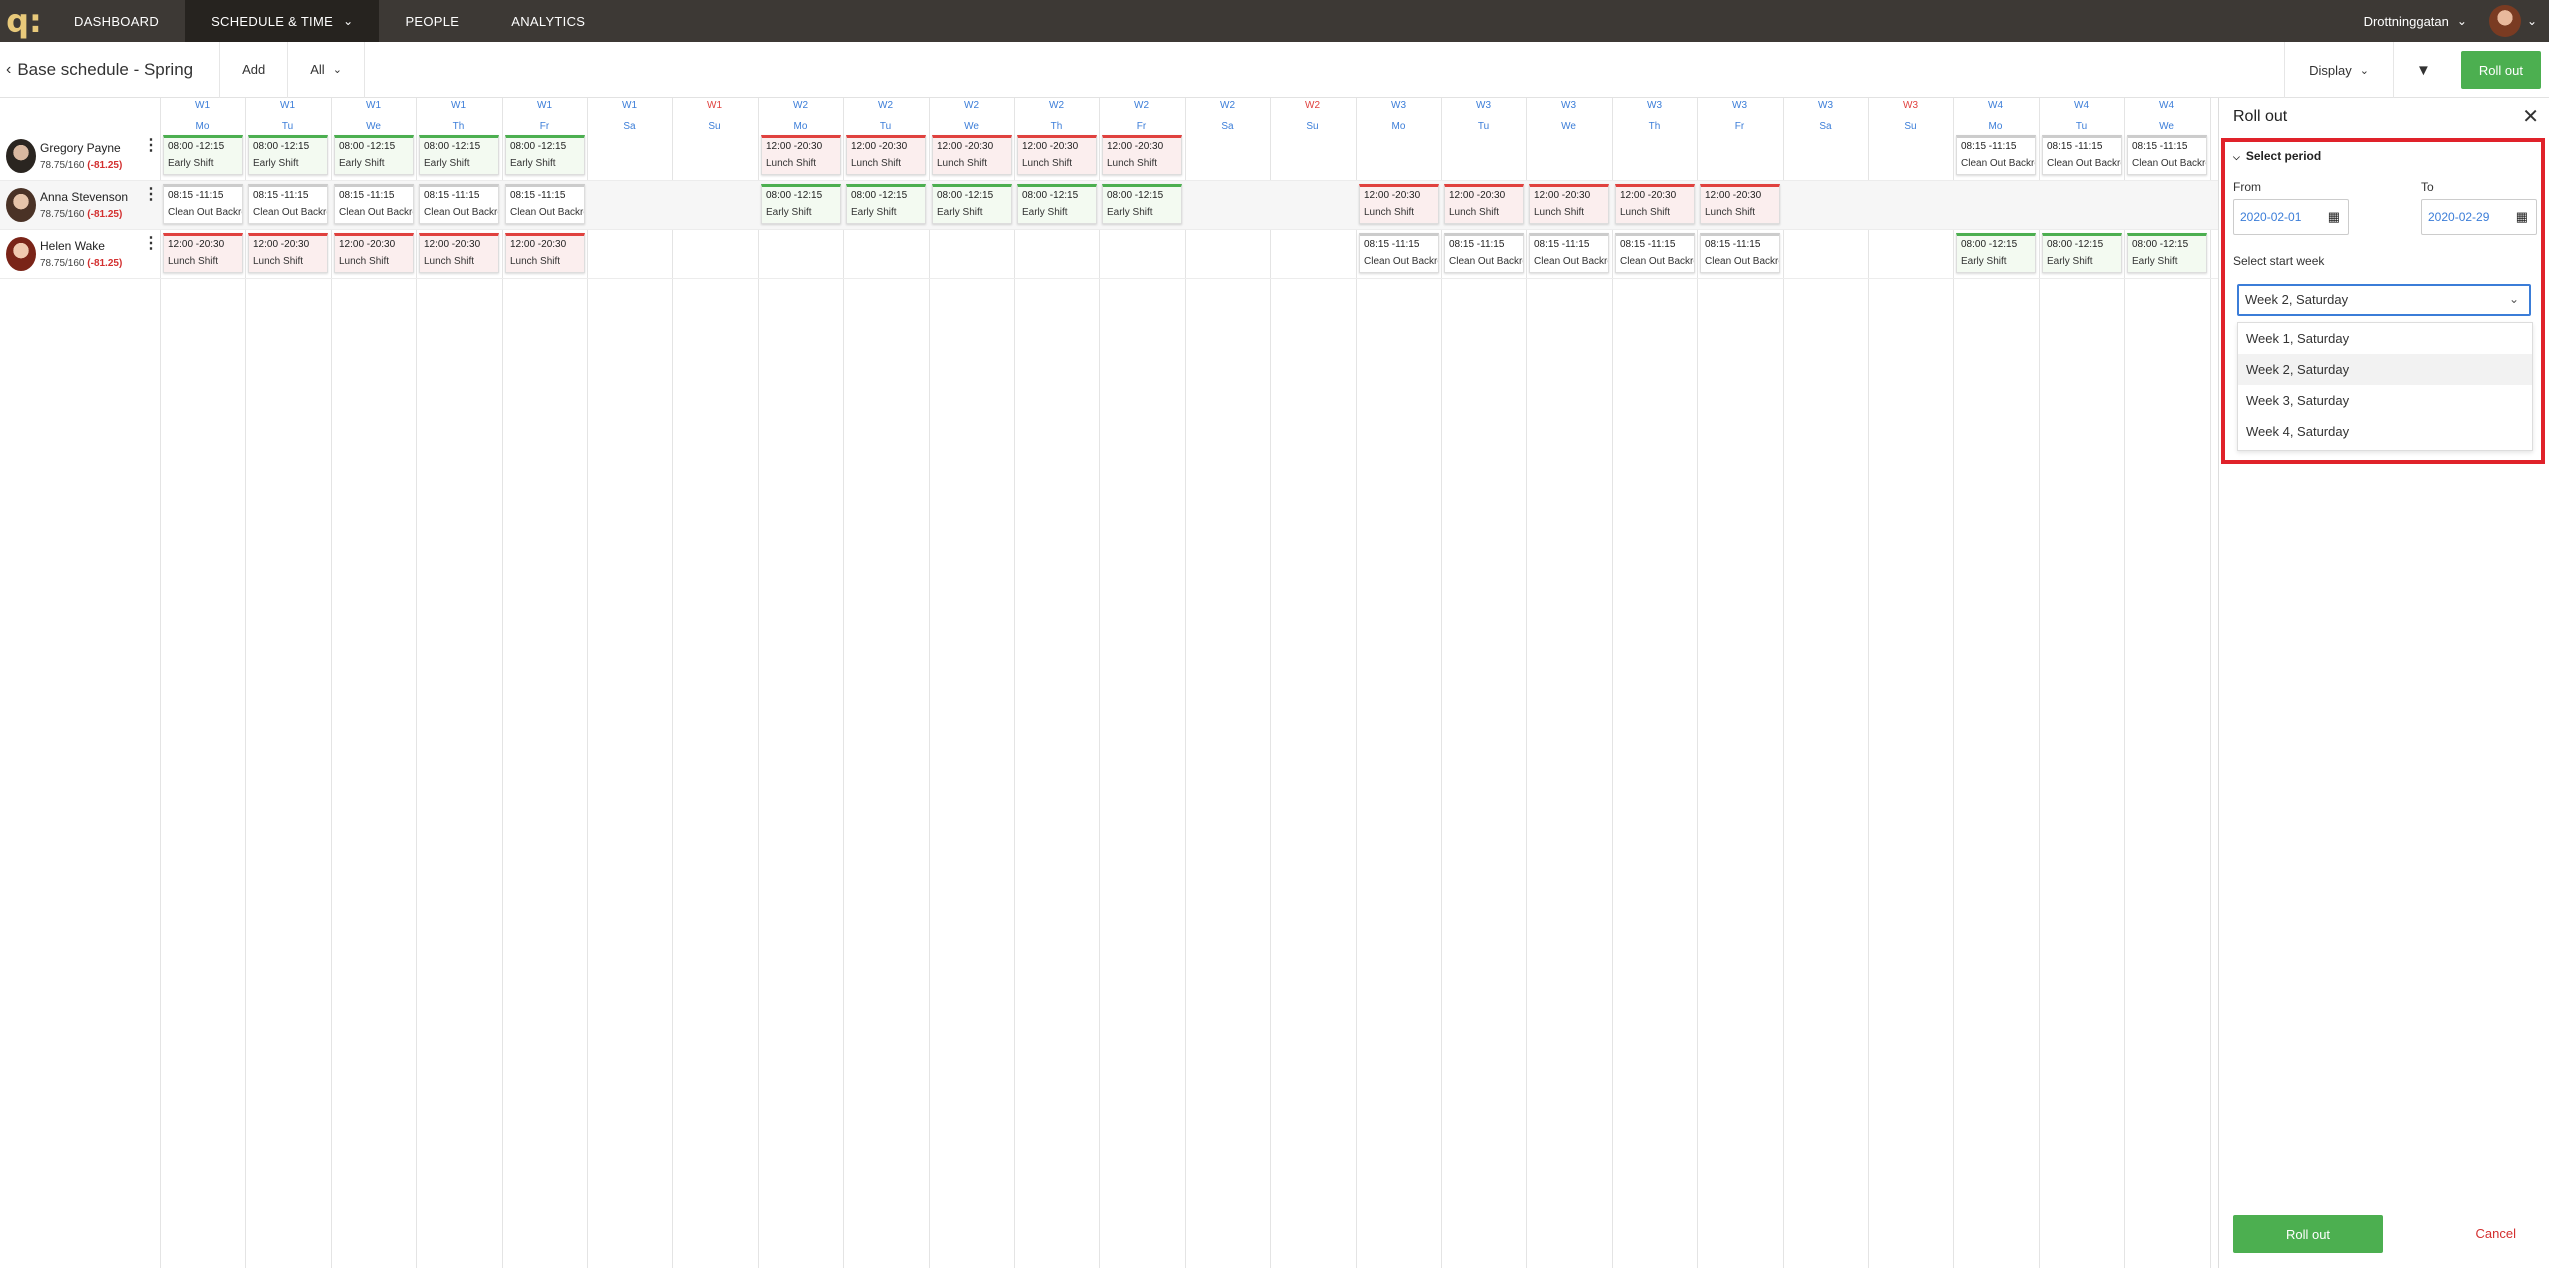 The height and width of the screenshot is (1268, 2549). I want to click on toolbar-right: Display ⌄ ▼ Roll out, so click(2416, 70).